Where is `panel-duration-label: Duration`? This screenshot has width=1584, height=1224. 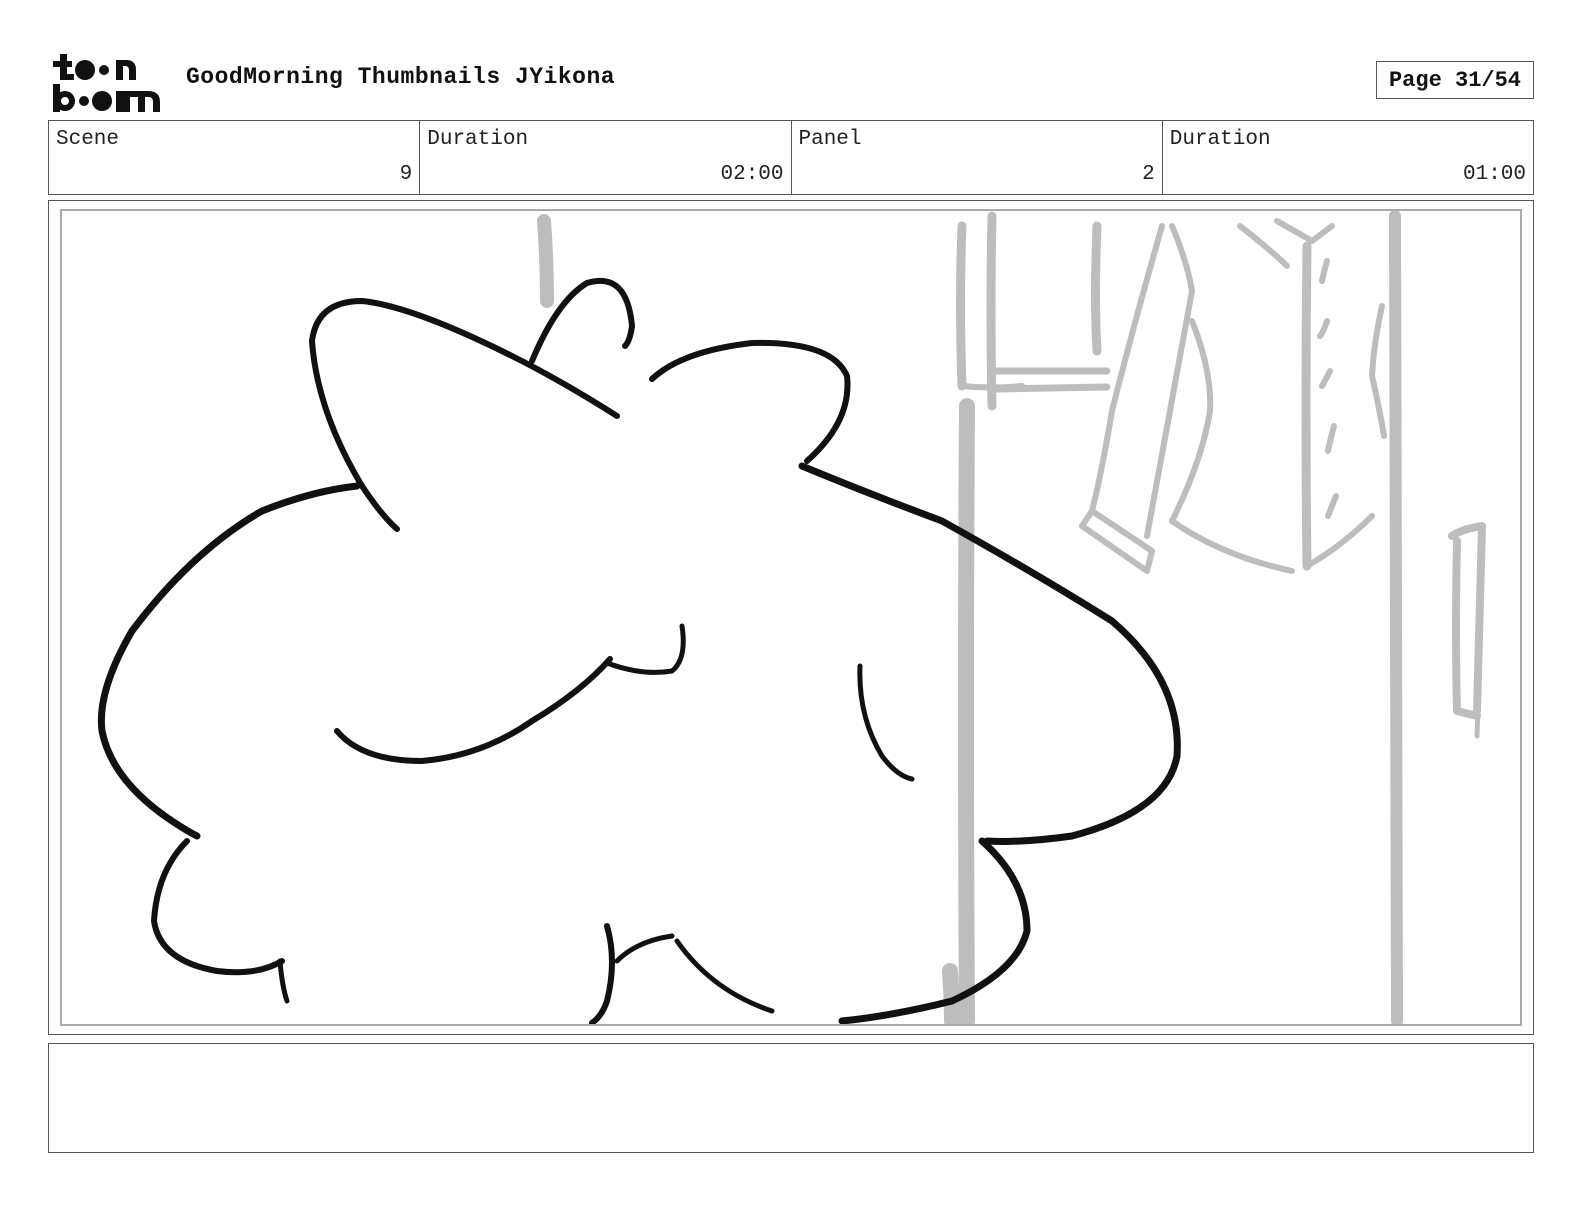
panel-duration-label: Duration is located at coordinates (1220, 139).